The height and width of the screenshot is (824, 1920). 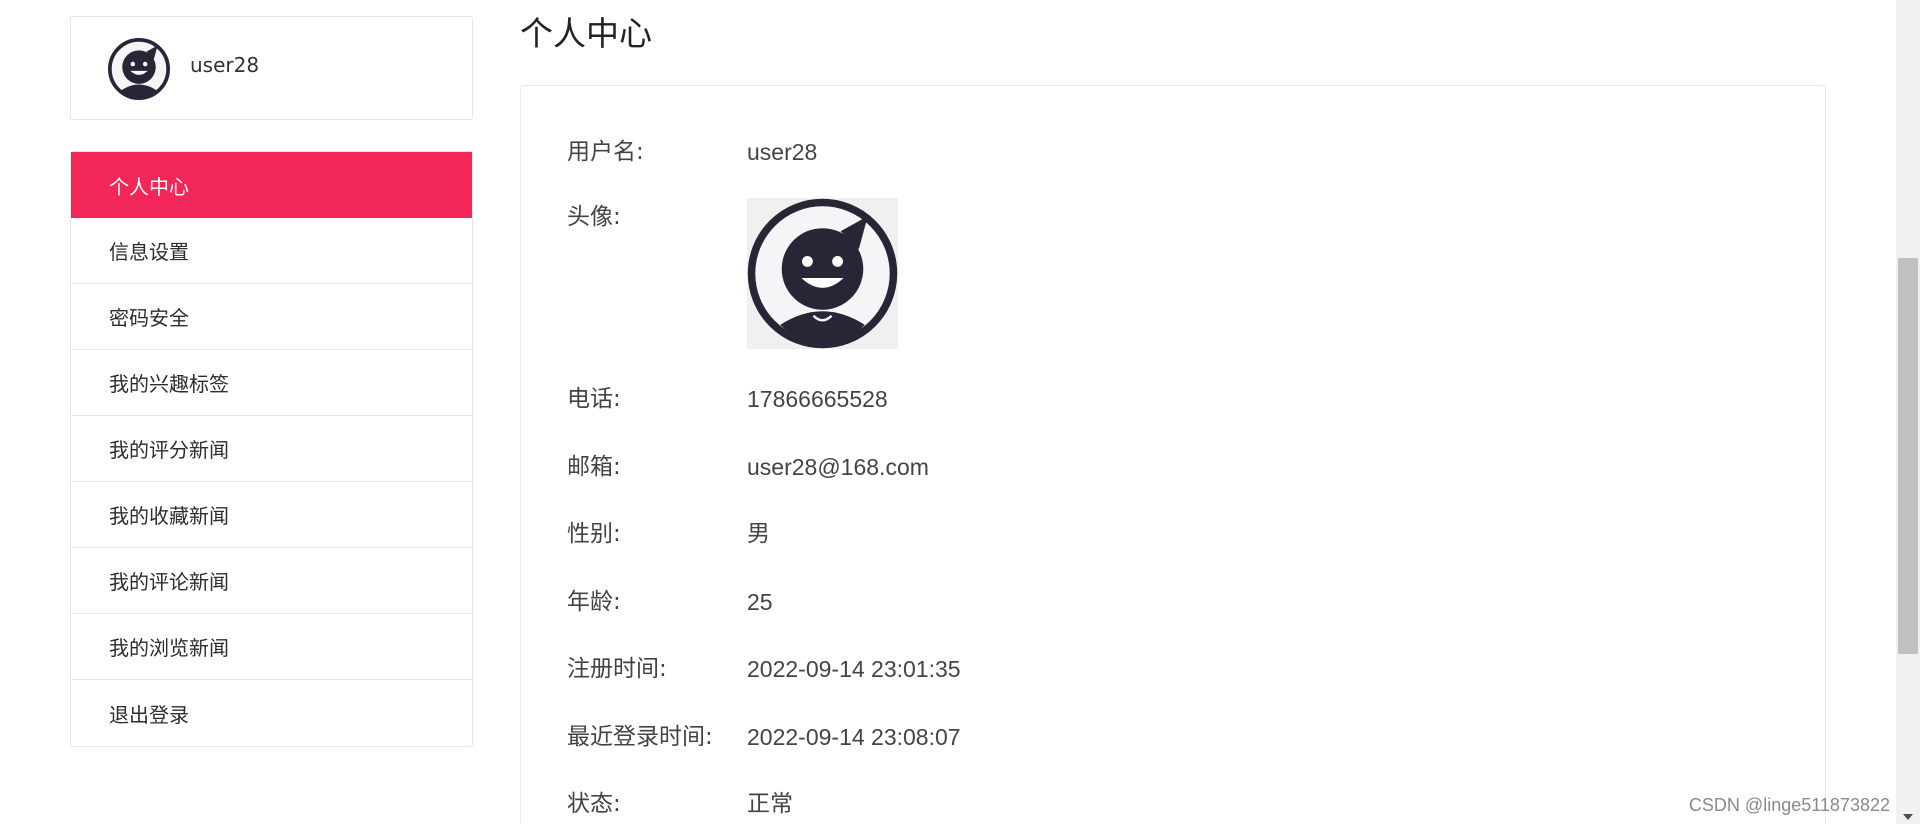 I want to click on field-value-phone: 17866665528, so click(x=817, y=399).